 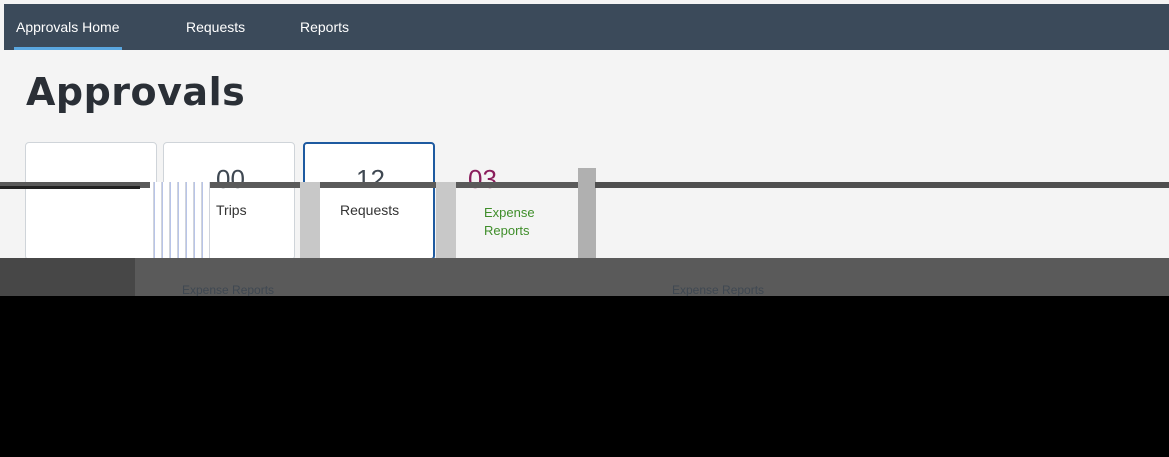 I want to click on tile-expense-reports, so click(x=369, y=201).